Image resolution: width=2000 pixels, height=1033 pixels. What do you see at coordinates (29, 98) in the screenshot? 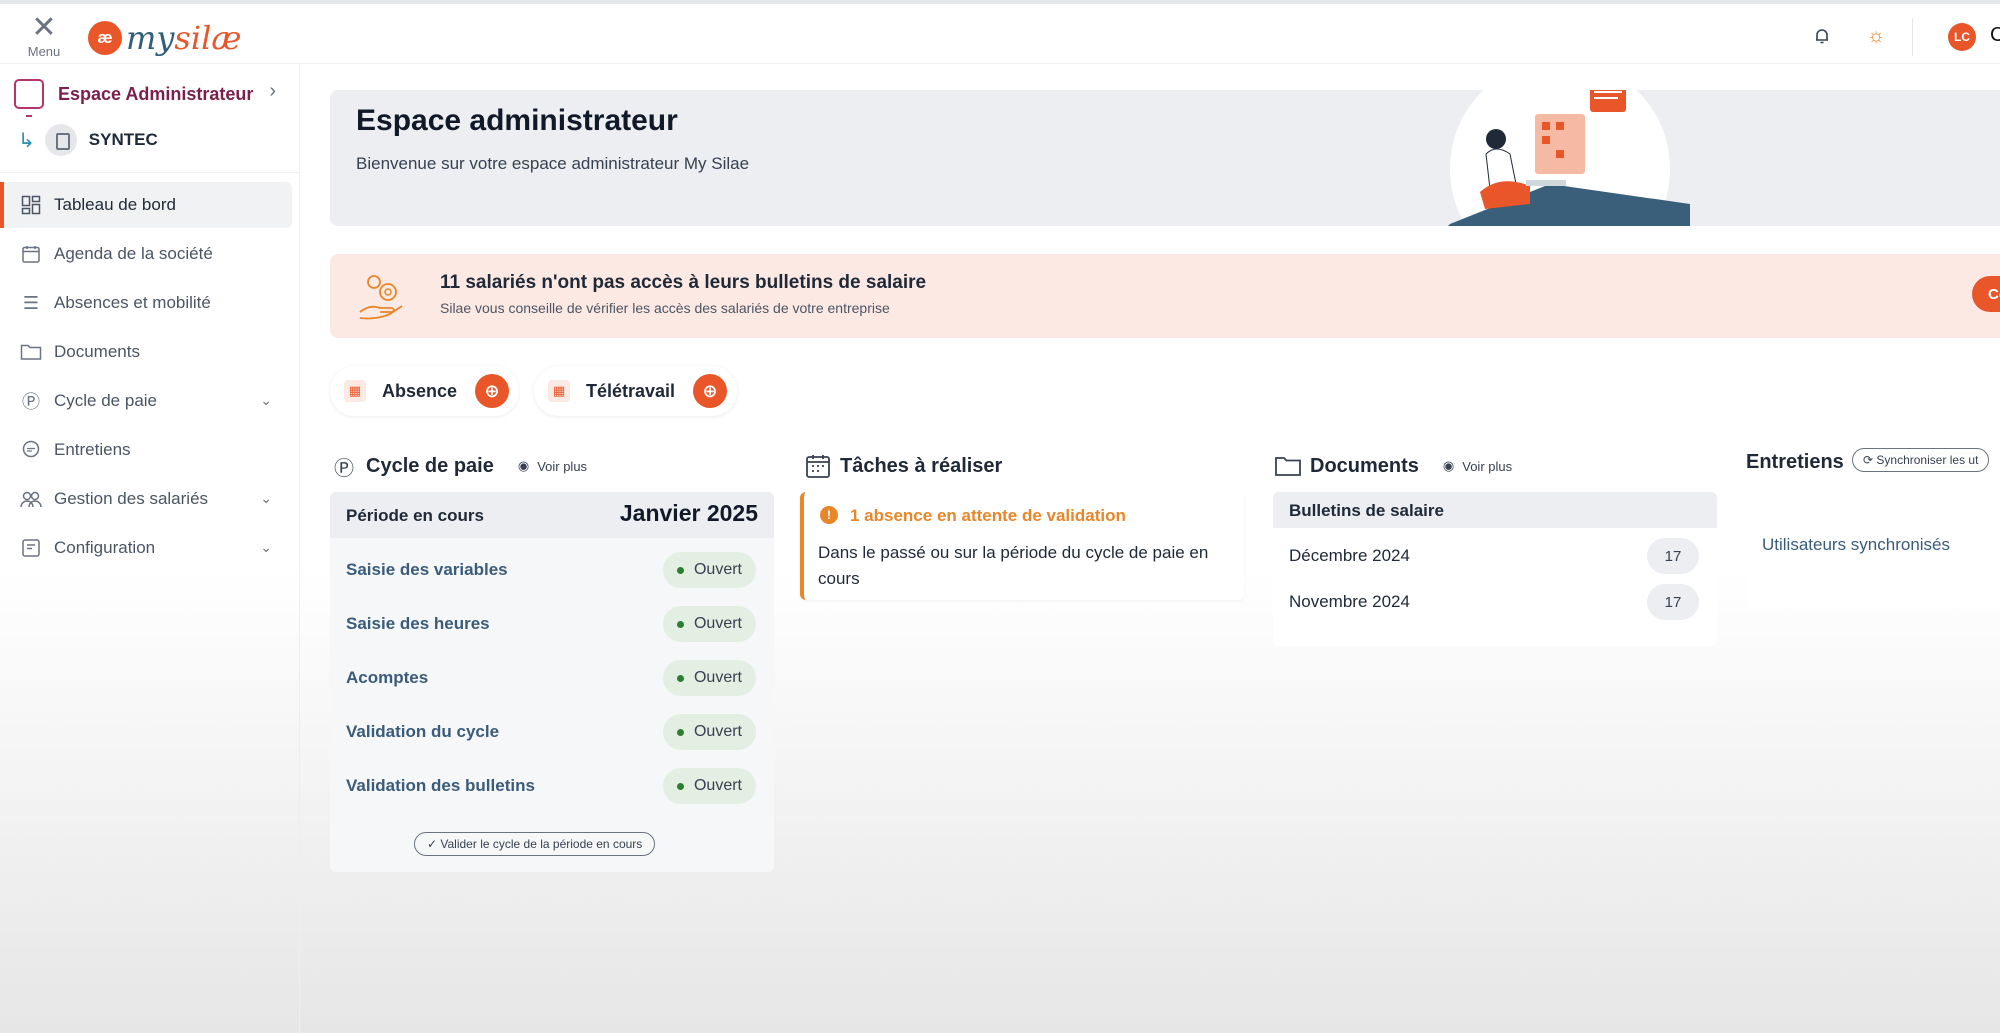
I see `admin-monitor-icon` at bounding box center [29, 98].